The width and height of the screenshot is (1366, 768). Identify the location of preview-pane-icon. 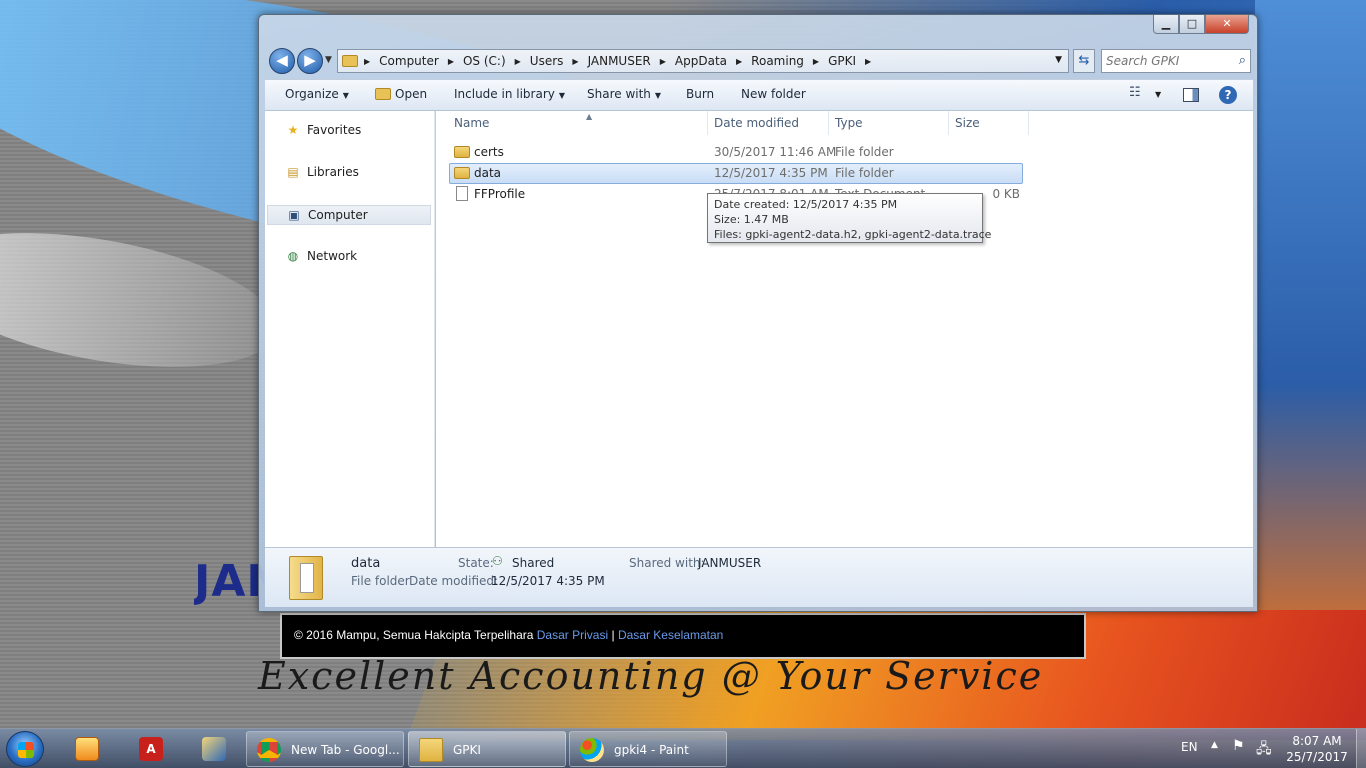
(1191, 95).